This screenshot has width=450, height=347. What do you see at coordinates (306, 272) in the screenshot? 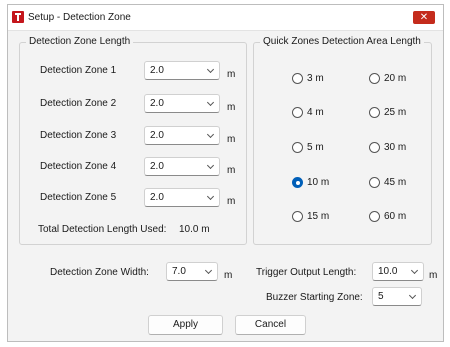
I see `trigger-output-label: Trigger Output Length:` at bounding box center [306, 272].